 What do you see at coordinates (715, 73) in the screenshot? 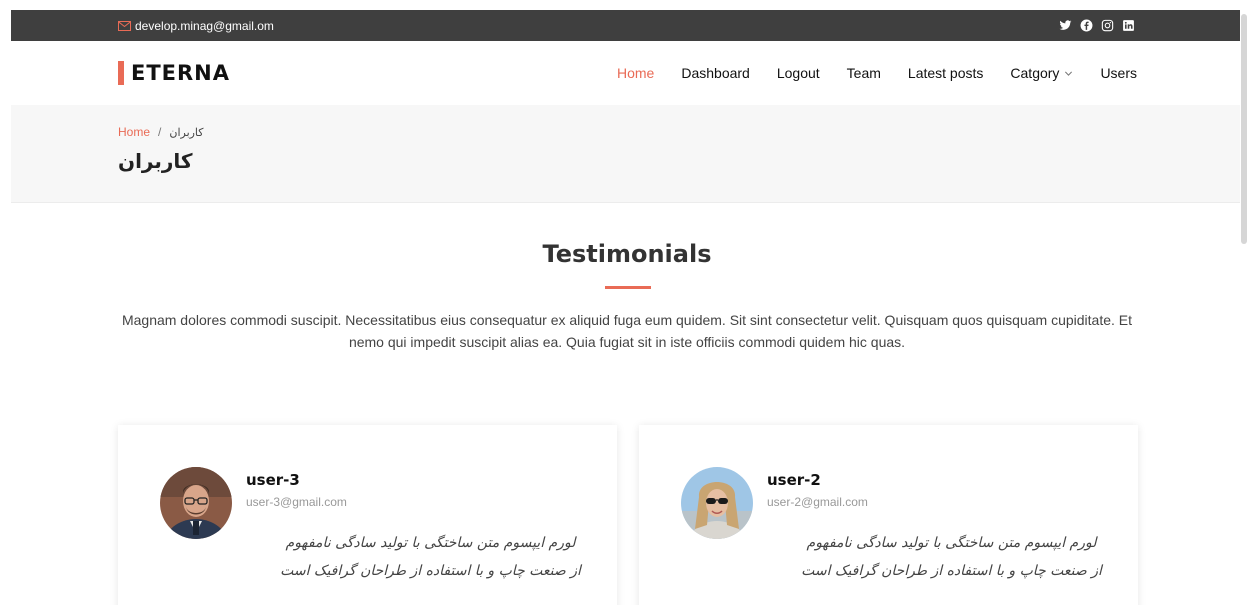
I see `nav-dashboard: Dashboard` at bounding box center [715, 73].